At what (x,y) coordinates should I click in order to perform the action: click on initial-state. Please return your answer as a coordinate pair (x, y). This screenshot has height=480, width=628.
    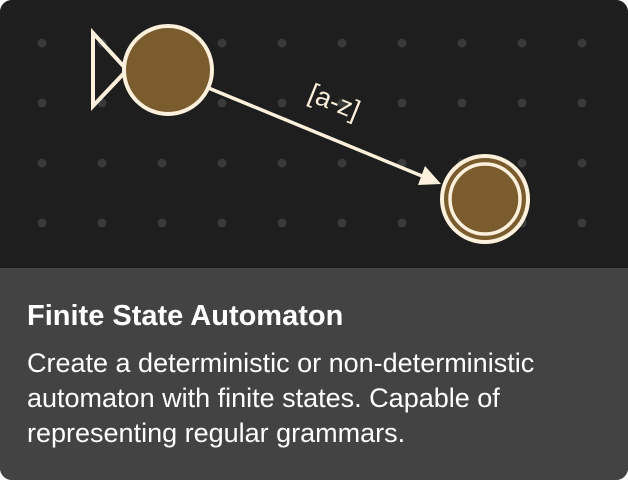
    Looking at the image, I should click on (168, 70).